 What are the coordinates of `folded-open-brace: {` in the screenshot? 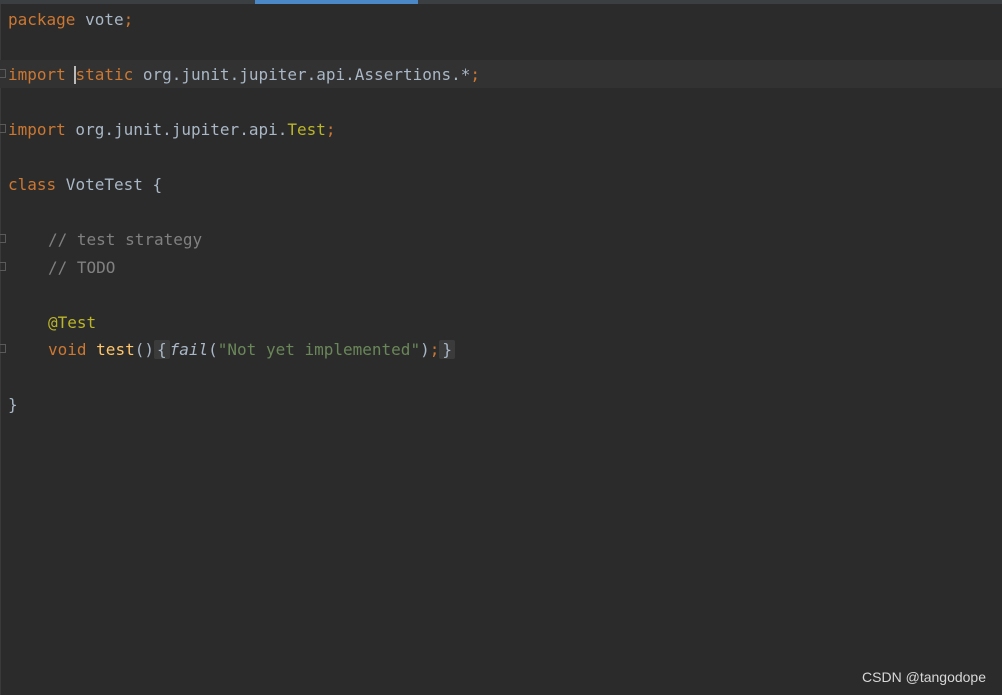 It's located at (161, 349).